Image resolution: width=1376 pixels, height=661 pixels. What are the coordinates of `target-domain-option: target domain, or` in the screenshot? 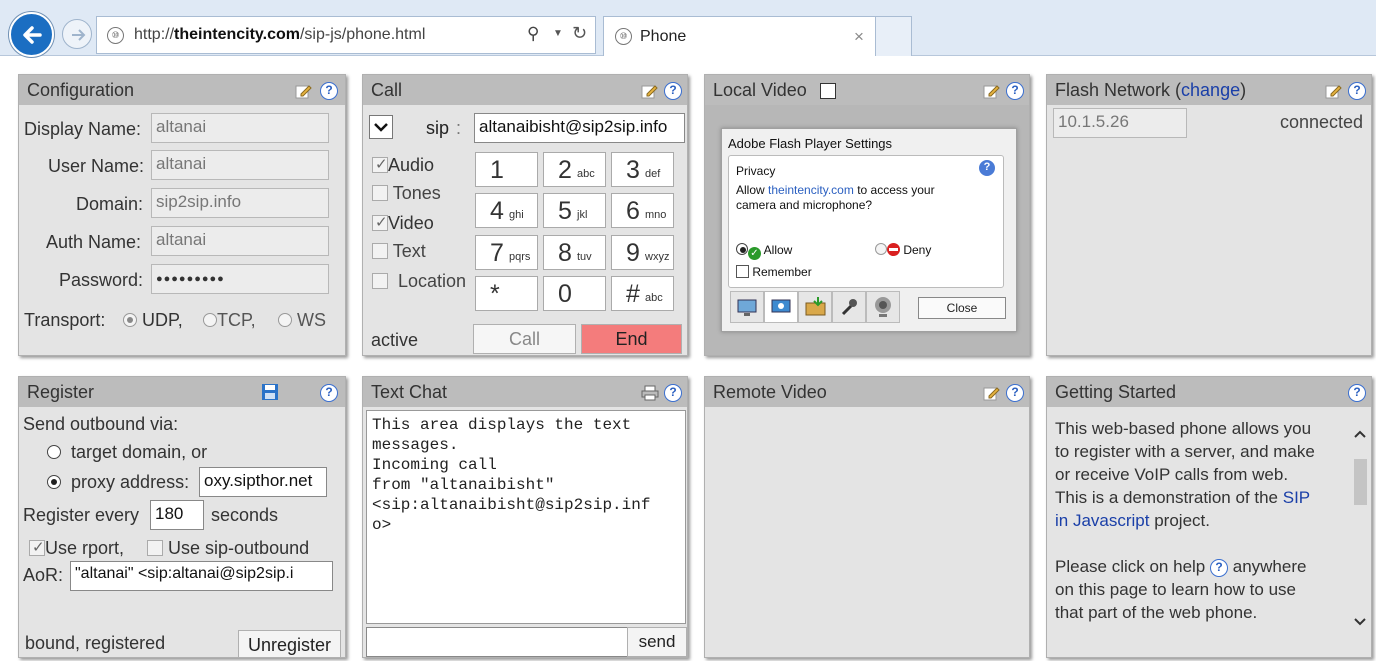 It's located at (127, 452).